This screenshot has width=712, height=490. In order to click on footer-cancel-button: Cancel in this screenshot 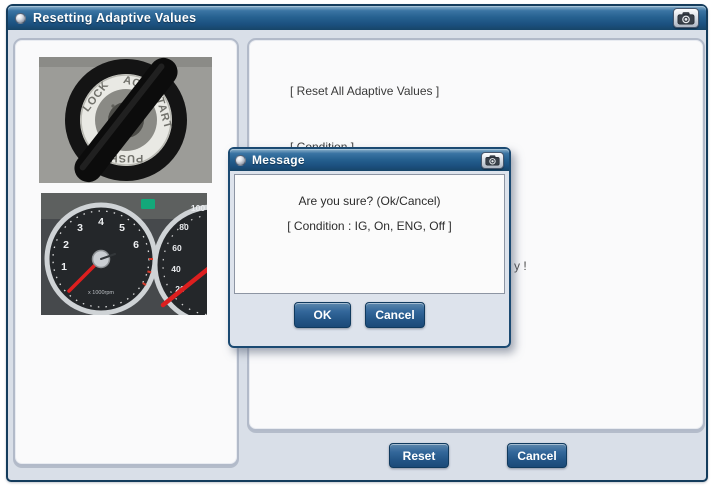, I will do `click(537, 455)`.